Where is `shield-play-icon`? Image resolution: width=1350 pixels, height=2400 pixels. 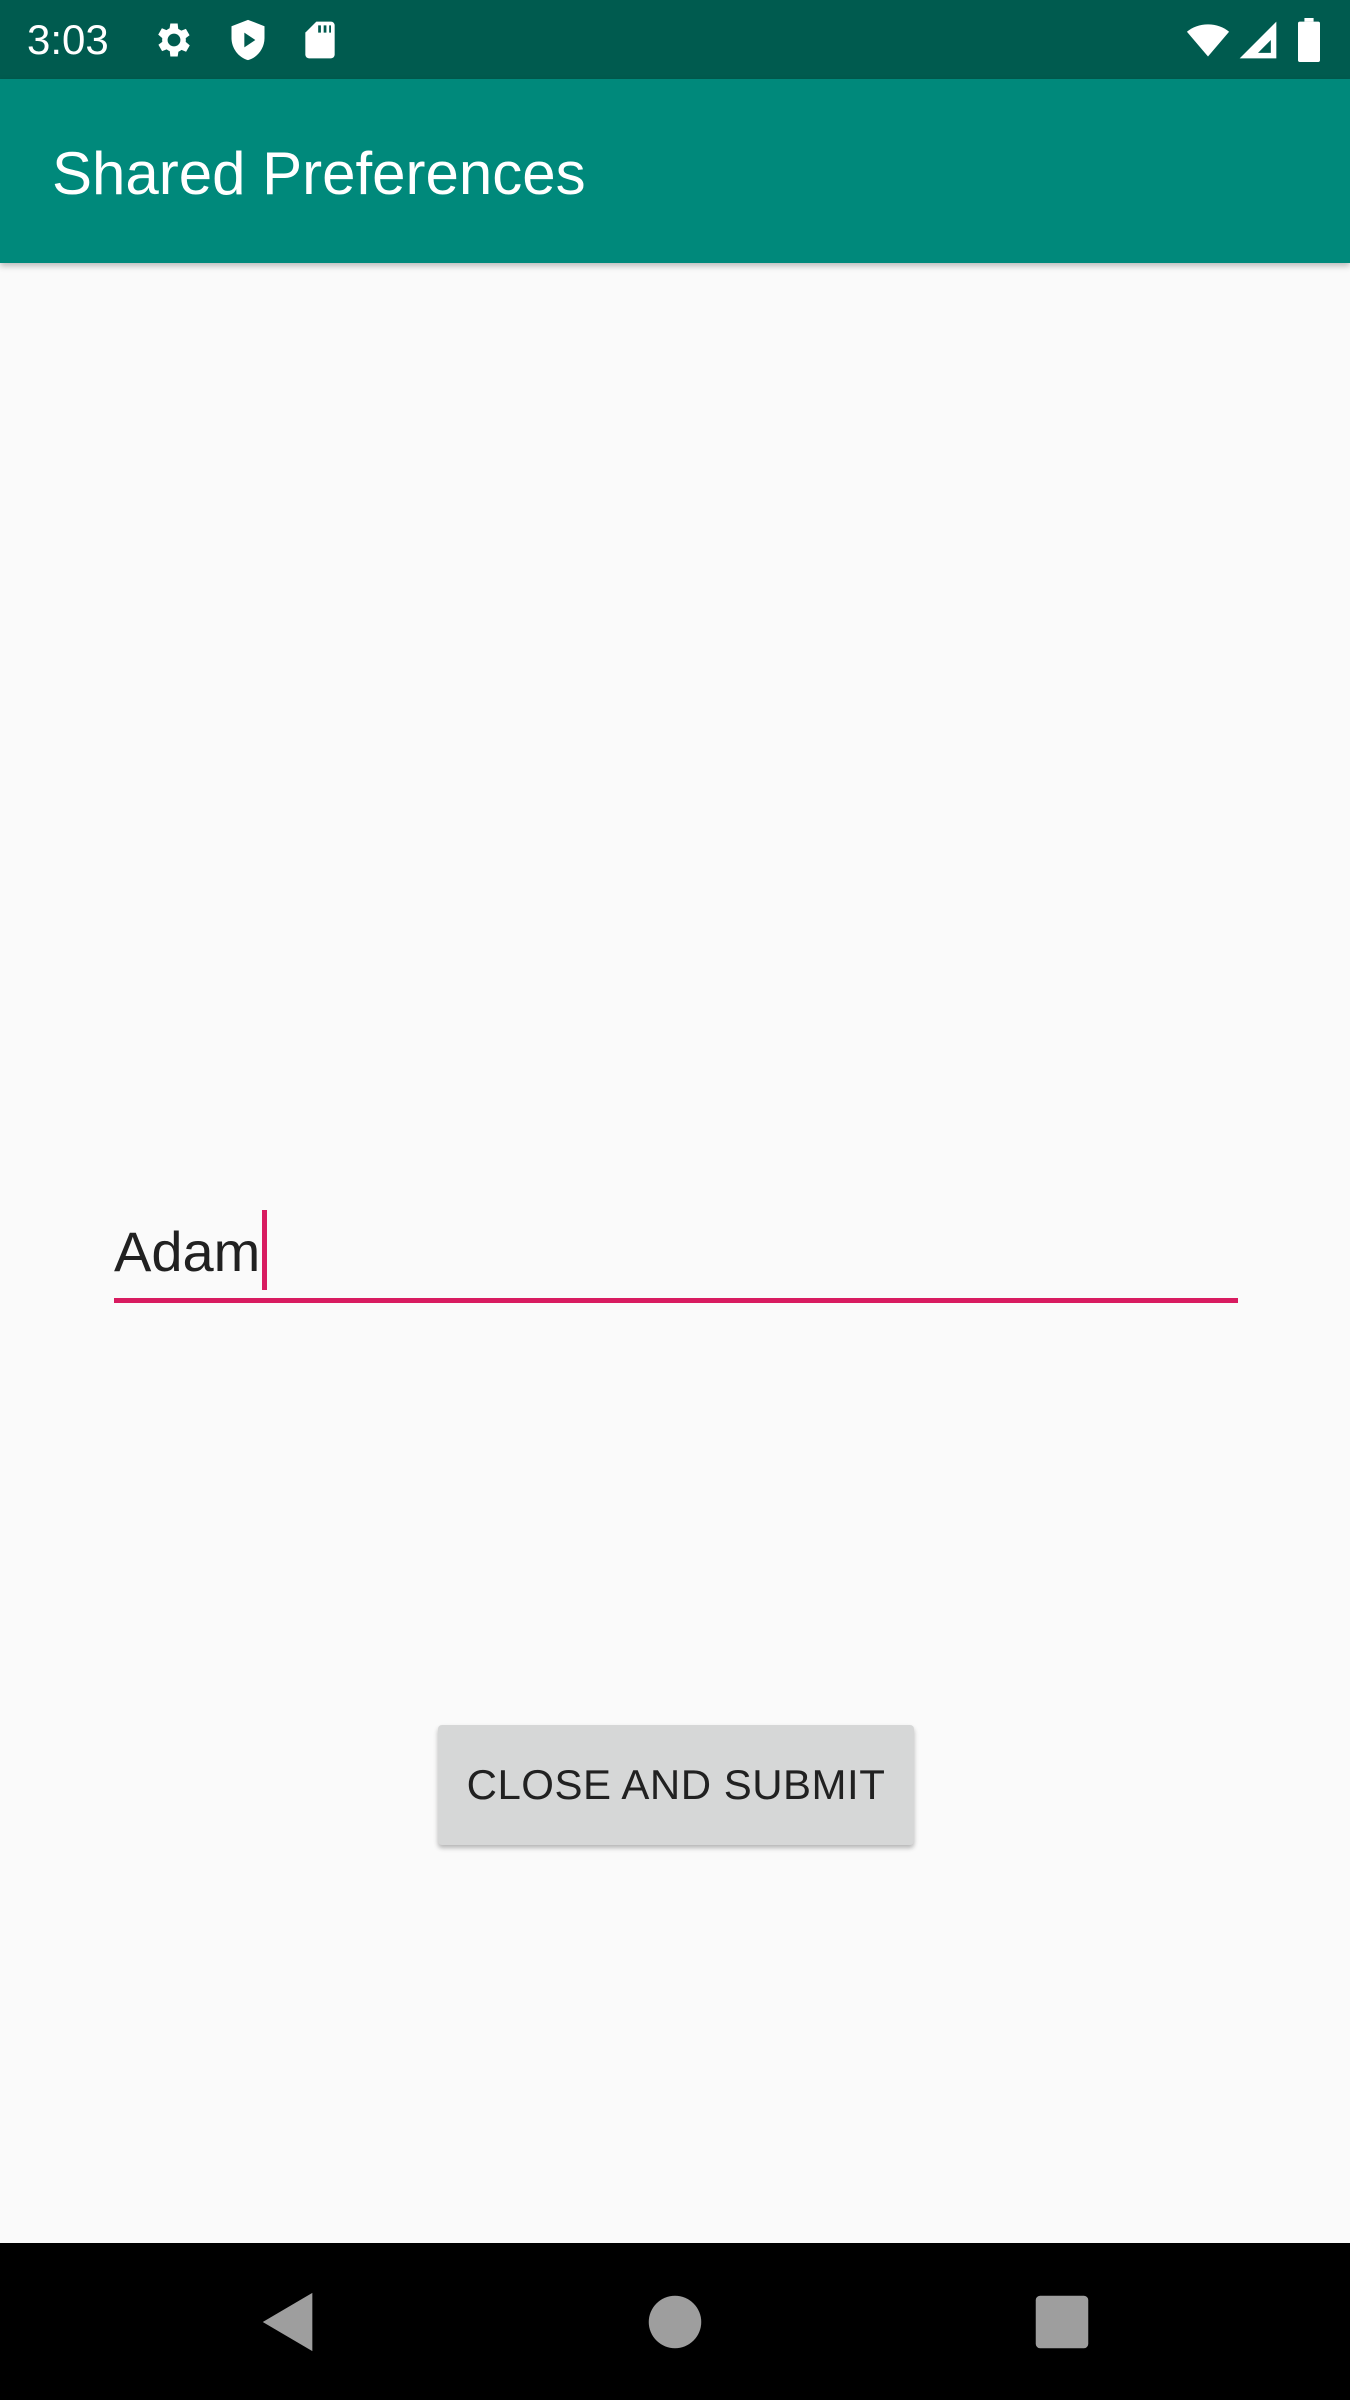 shield-play-icon is located at coordinates (248, 40).